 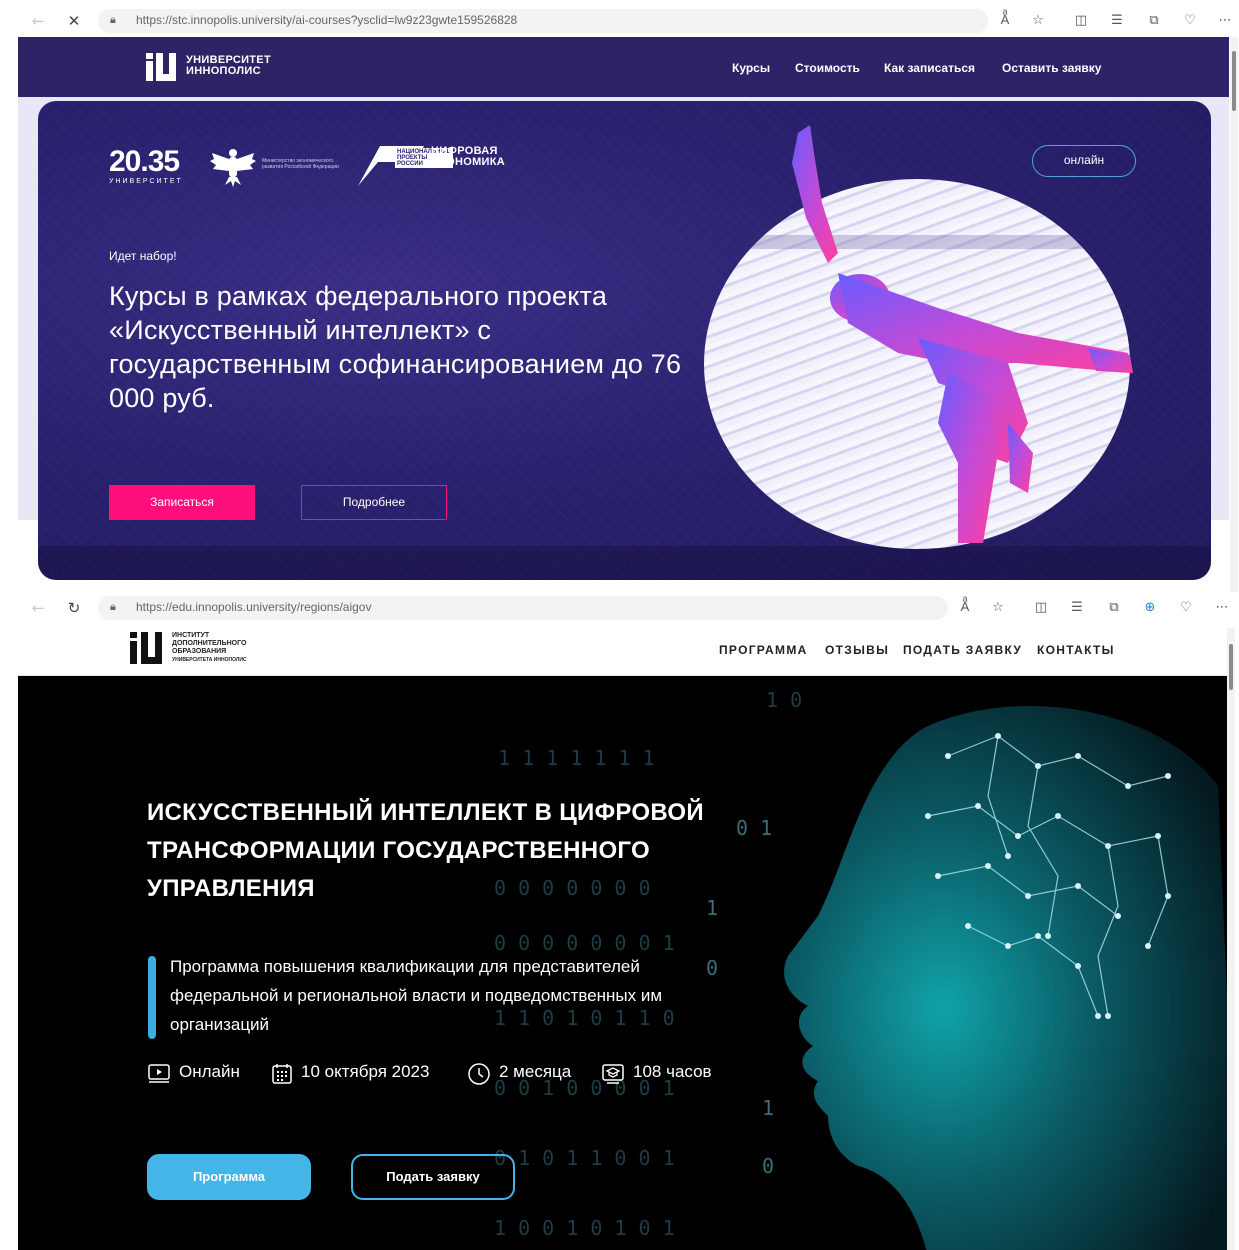 I want to click on nav-courses: Курсы, so click(x=751, y=68).